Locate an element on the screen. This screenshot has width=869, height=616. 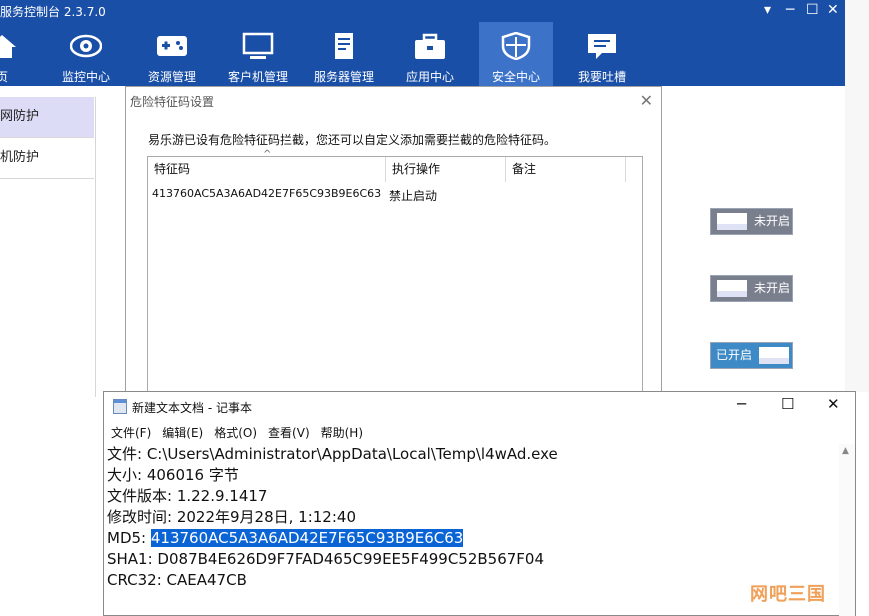
toggle-label: 已开启 is located at coordinates (734, 355).